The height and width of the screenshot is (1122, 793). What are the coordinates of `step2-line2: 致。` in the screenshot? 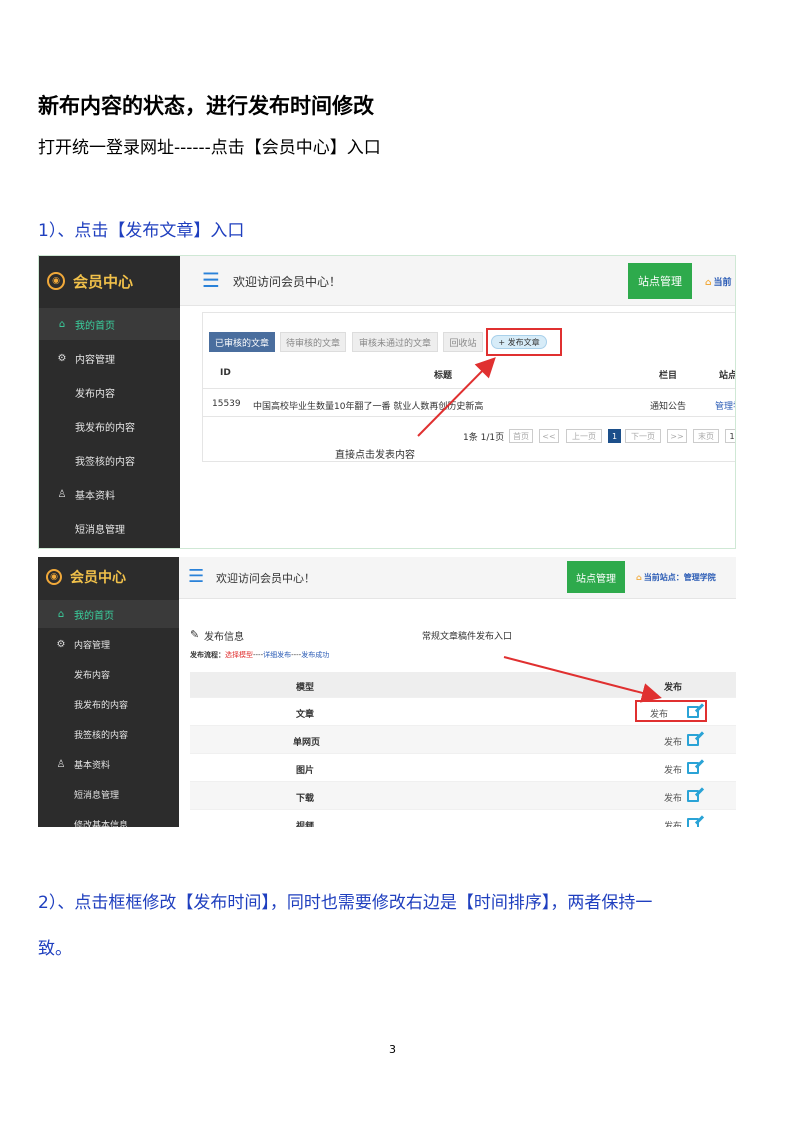 It's located at (55, 949).